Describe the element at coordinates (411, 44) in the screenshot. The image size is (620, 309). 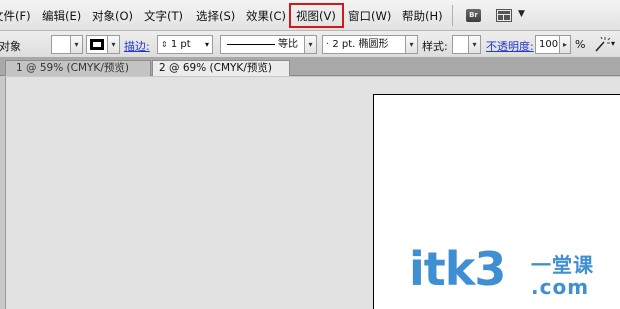
I see `brush-dropdown: ▾` at that location.